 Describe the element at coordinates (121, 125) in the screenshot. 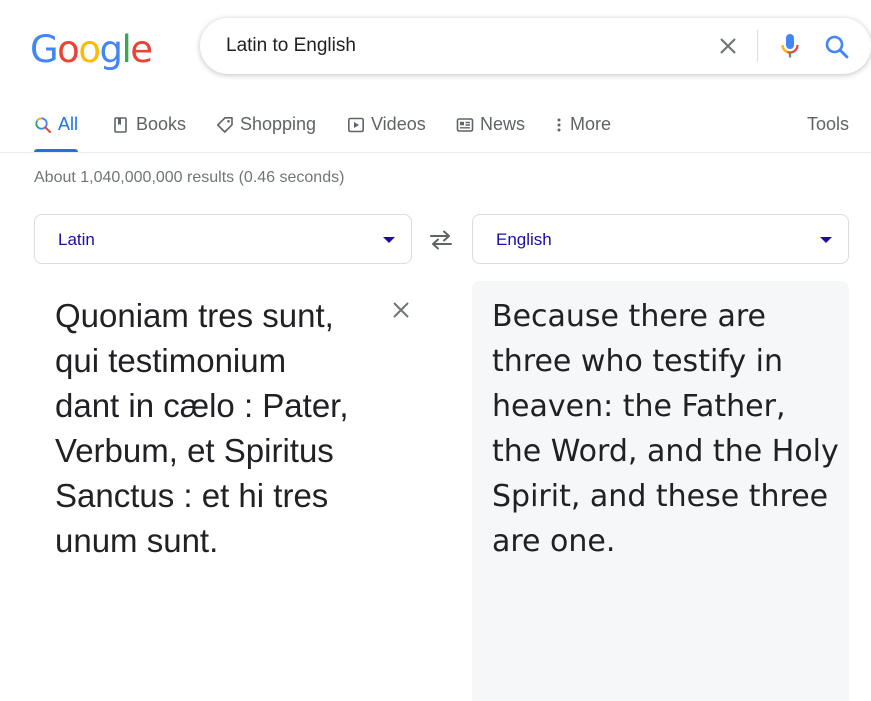

I see `book-icon` at that location.